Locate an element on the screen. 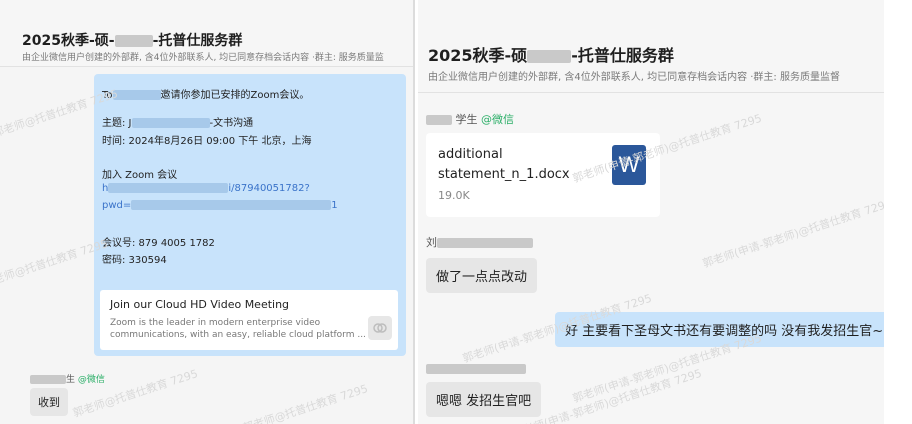  invite-time: 时间: 2024年8月26日 09:00 下午 北京，上海 is located at coordinates (207, 141).